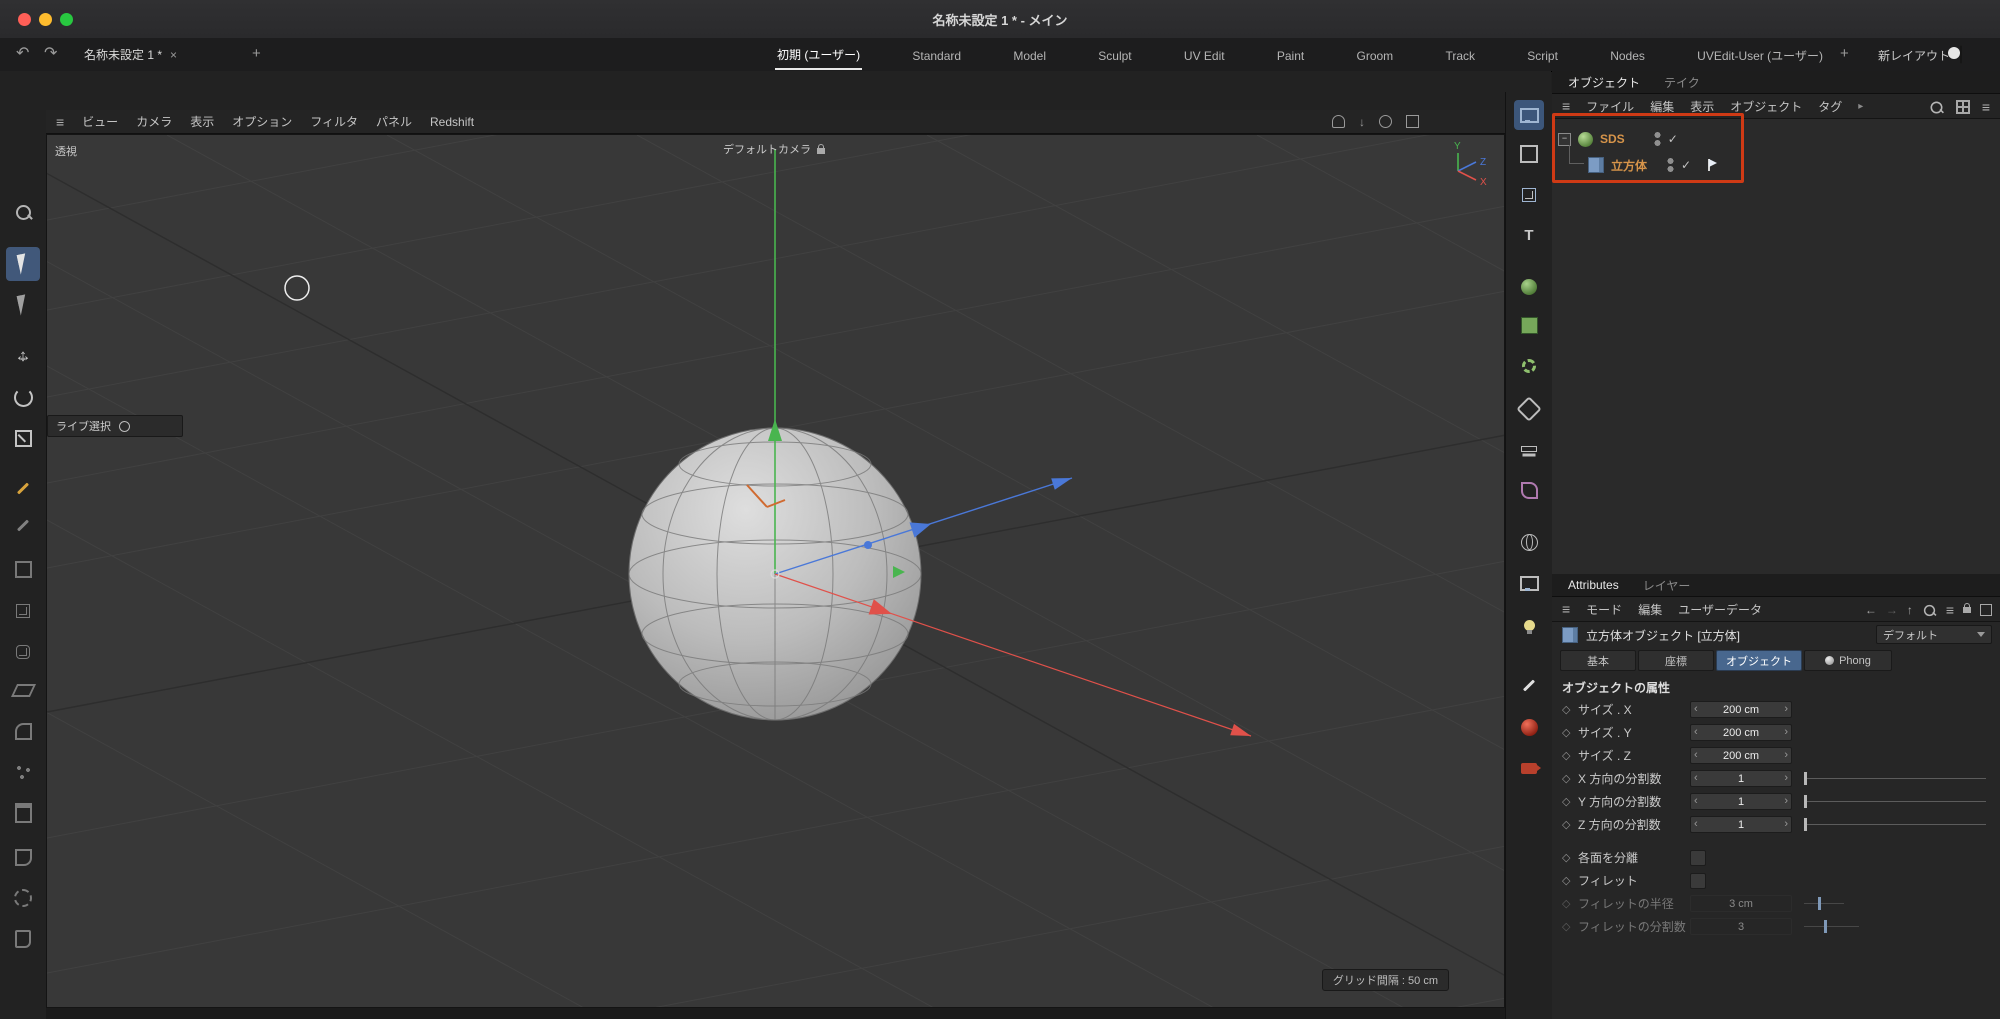  I want to click on cloner-layers-icon, so click(1529, 449).